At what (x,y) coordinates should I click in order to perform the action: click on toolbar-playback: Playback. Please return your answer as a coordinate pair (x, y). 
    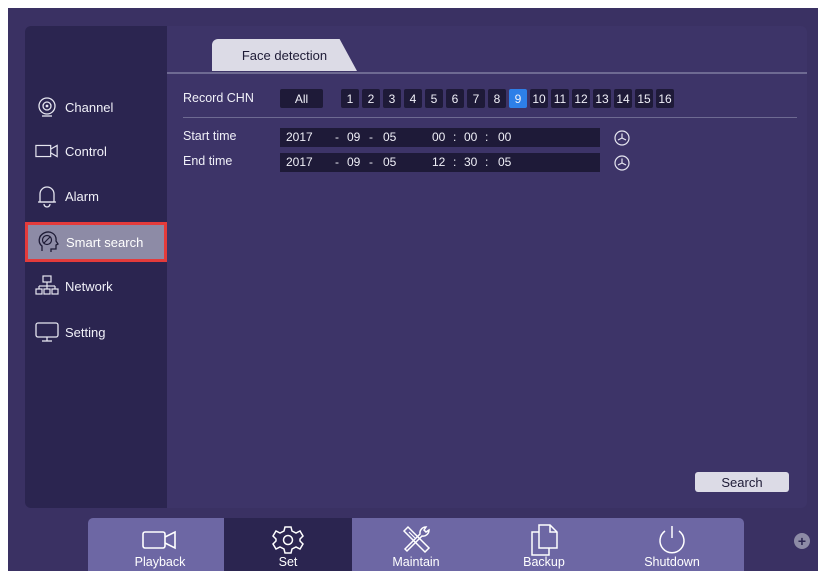
    Looking at the image, I should click on (160, 544).